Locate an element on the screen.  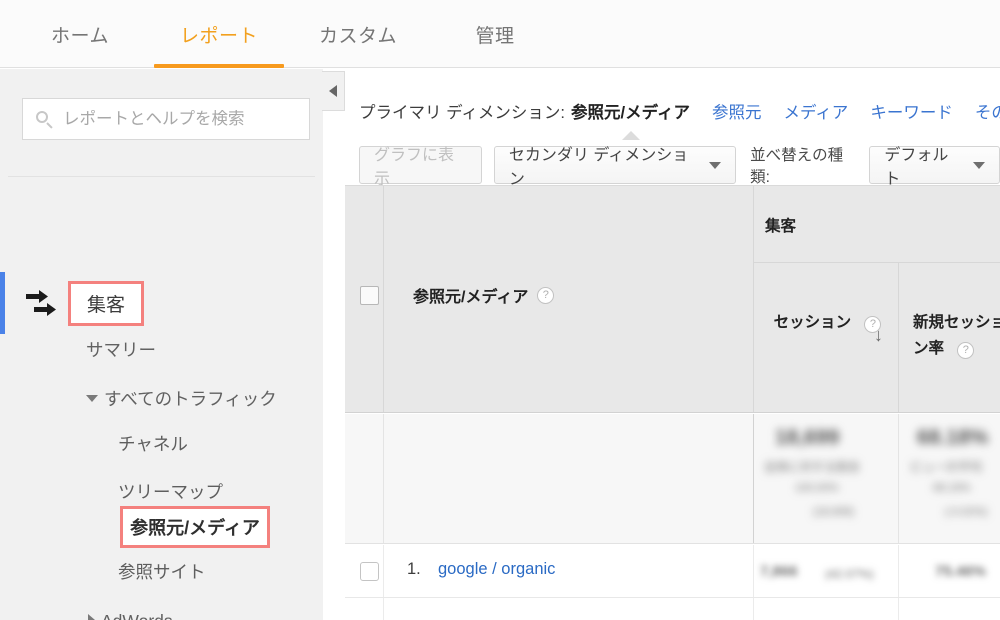
summary-sessions-sub2: 100.00% is located at coordinates (817, 488).